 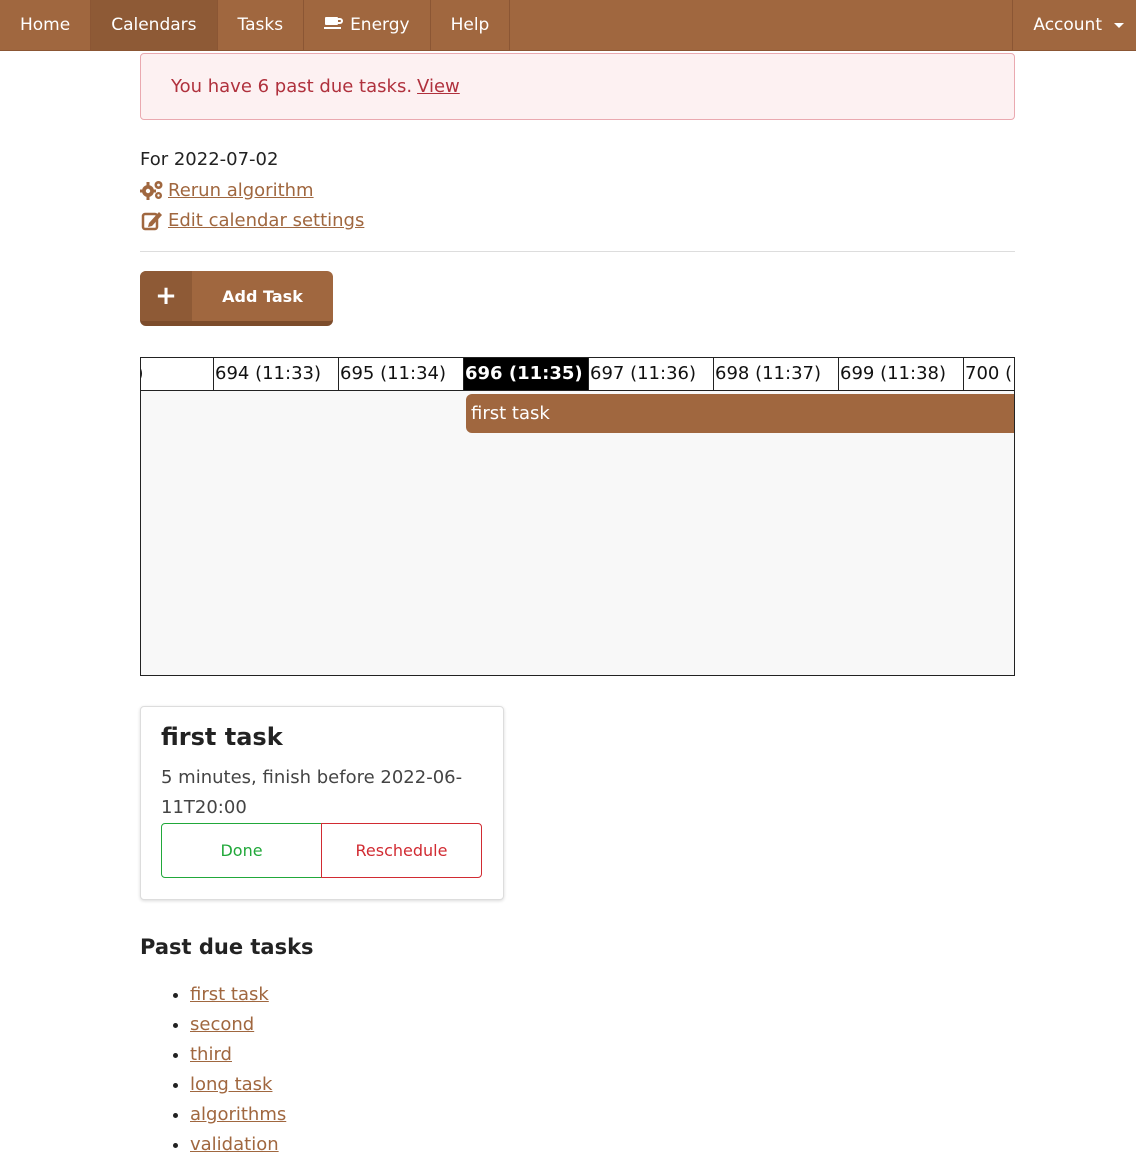 I want to click on timeline-cell: 698 (11:37), so click(x=775, y=374).